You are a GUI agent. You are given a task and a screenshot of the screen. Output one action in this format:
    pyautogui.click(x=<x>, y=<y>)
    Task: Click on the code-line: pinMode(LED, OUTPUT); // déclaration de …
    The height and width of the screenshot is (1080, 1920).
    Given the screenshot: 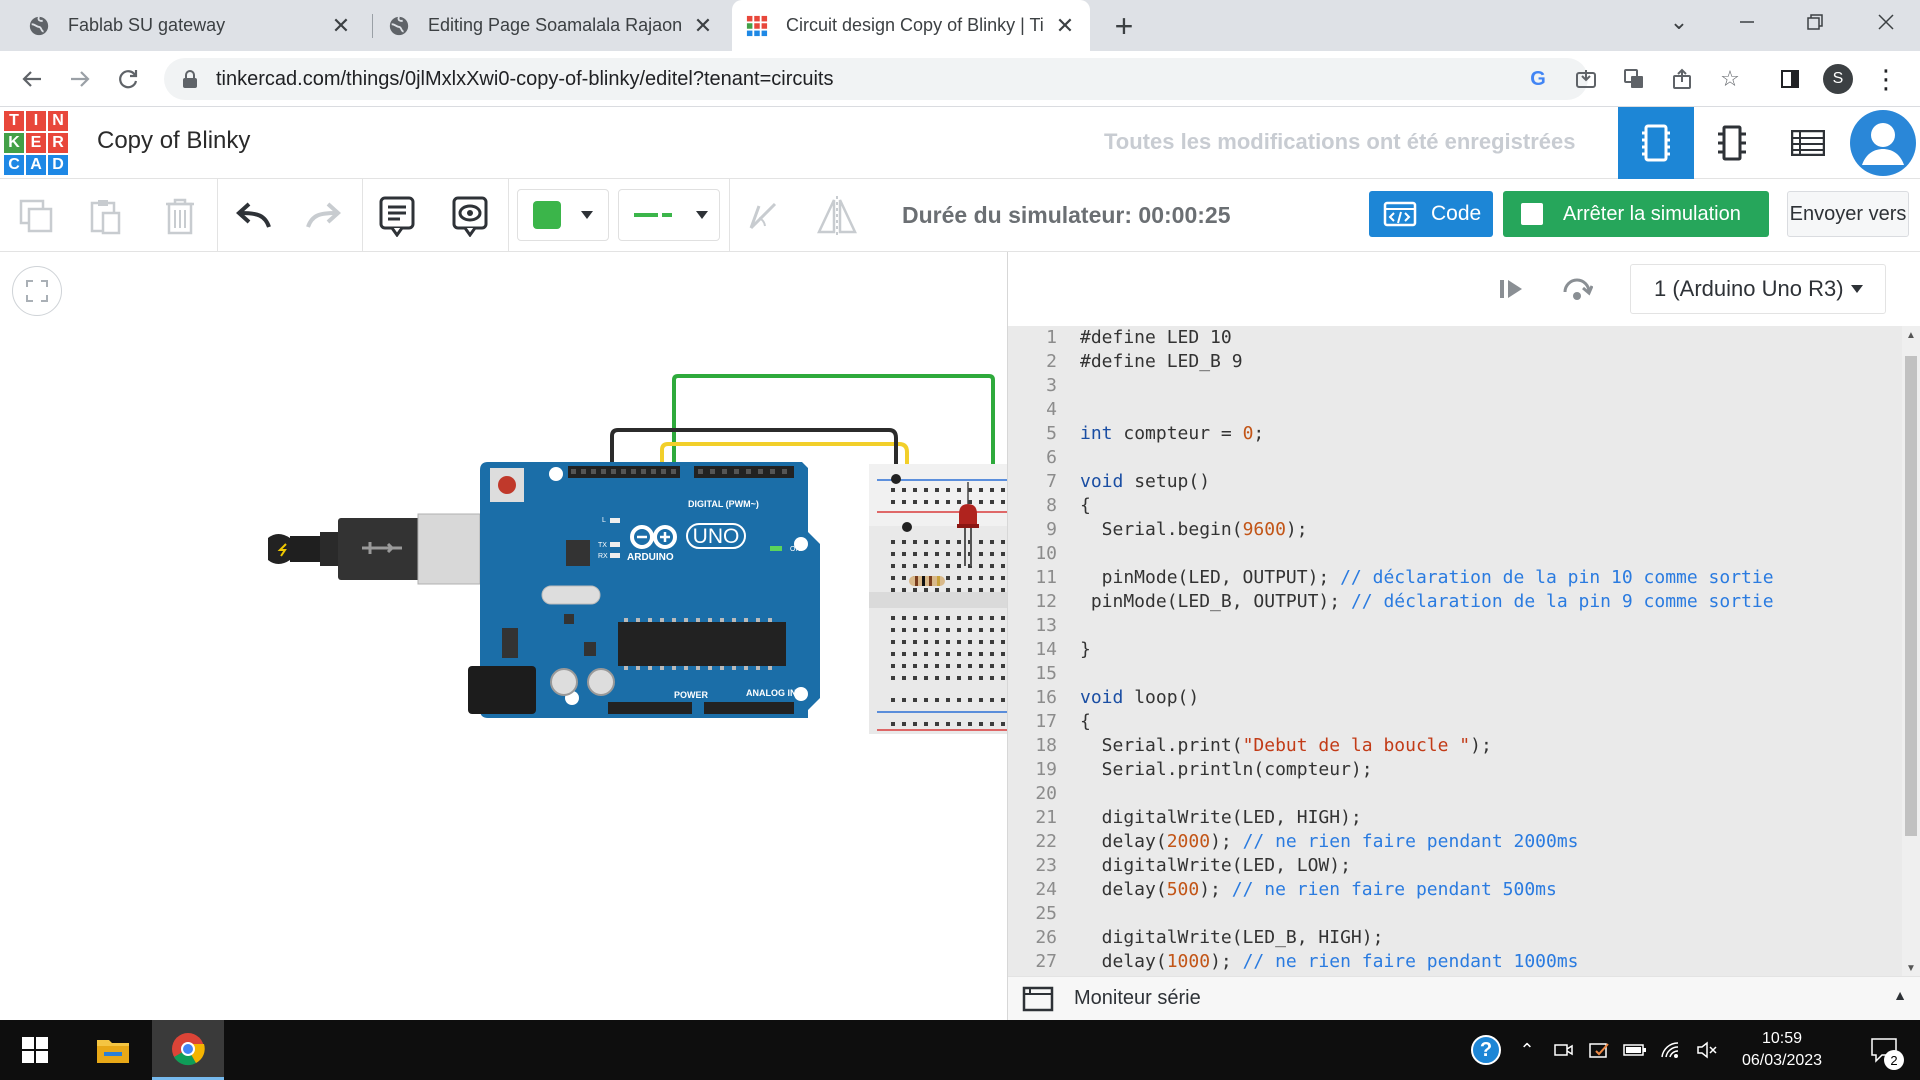 What is the action you would take?
    pyautogui.click(x=1490, y=578)
    